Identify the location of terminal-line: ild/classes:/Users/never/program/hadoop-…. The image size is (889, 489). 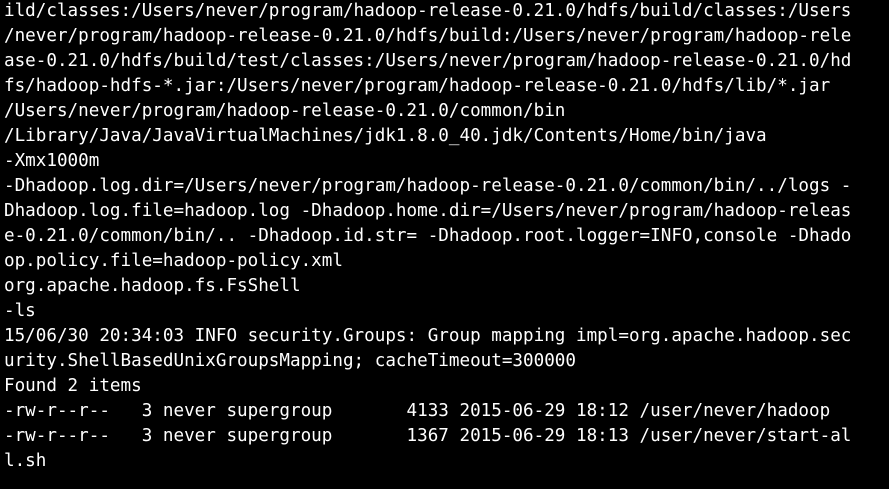
(428, 11).